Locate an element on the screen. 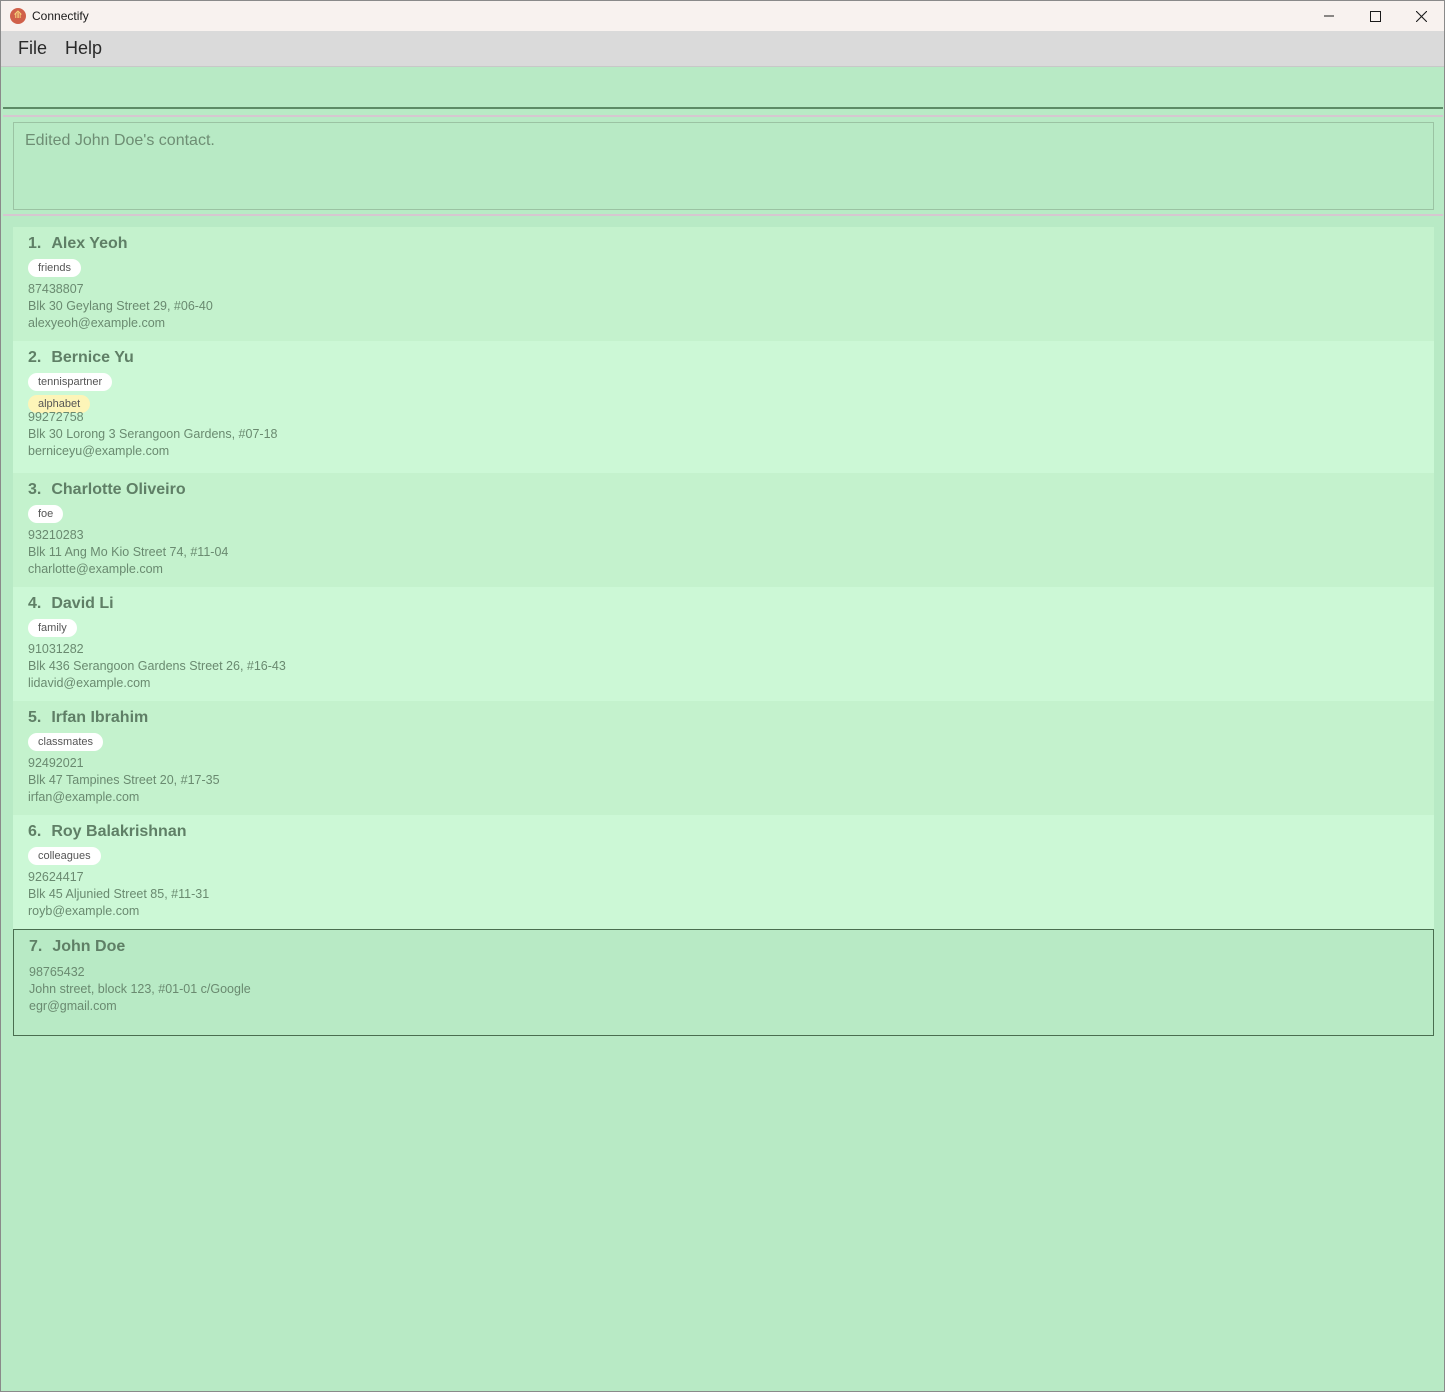 The height and width of the screenshot is (1392, 1445). command-input is located at coordinates (723, 87).